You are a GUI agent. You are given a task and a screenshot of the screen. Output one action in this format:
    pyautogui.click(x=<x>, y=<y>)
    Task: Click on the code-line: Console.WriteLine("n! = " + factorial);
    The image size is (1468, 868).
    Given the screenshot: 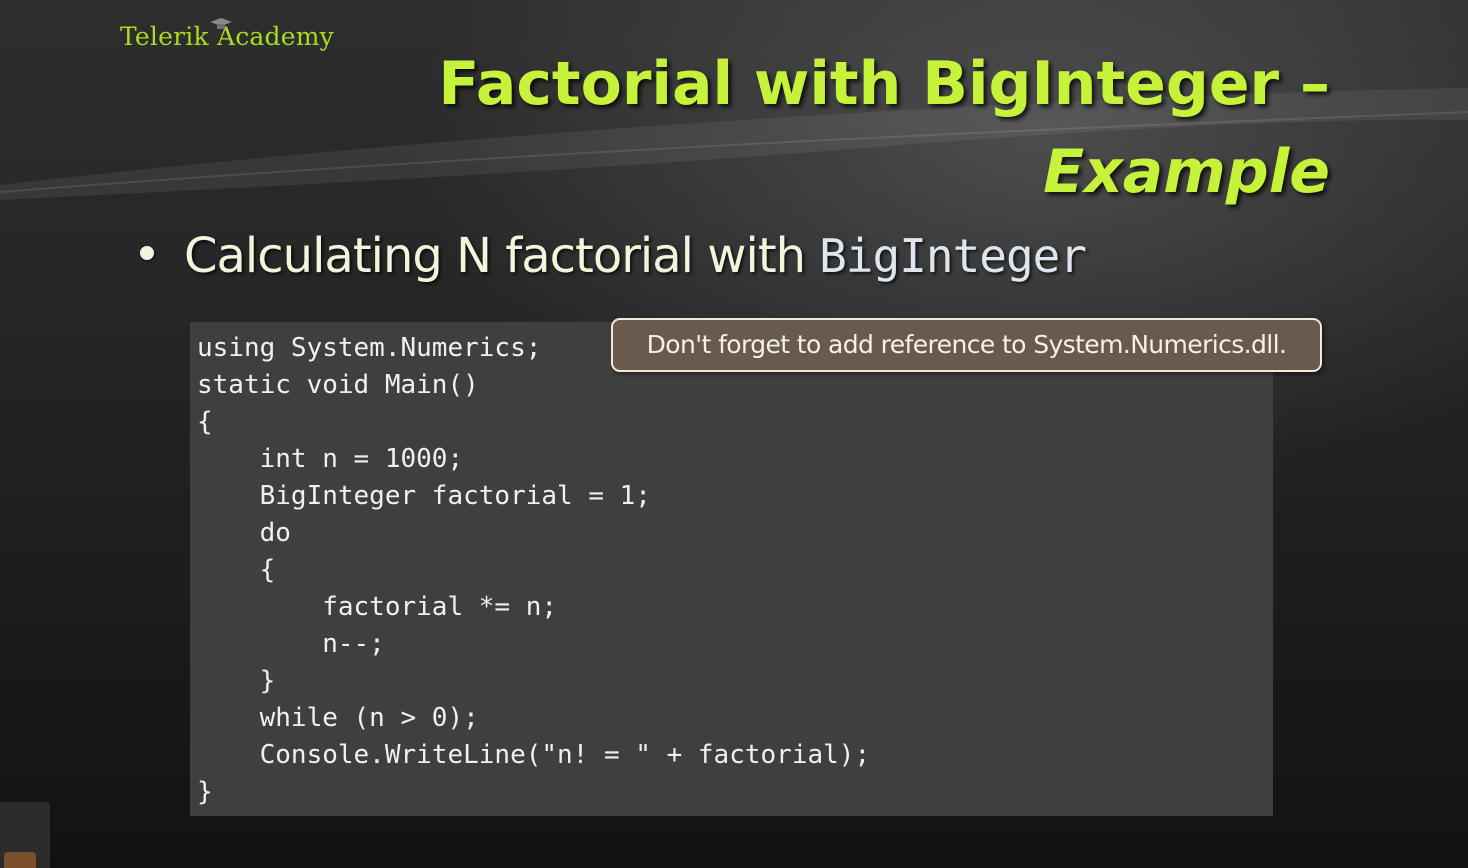 What is the action you would take?
    pyautogui.click(x=534, y=755)
    